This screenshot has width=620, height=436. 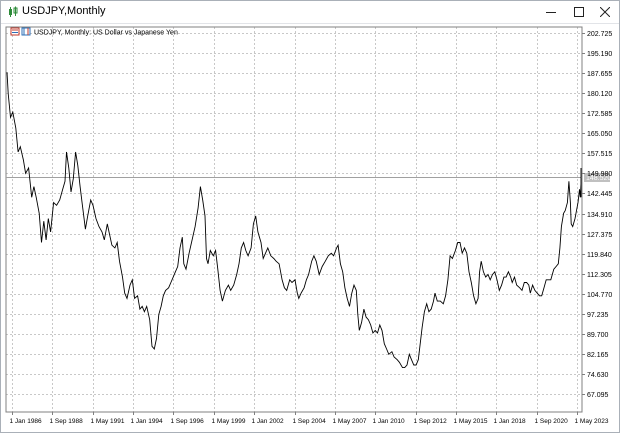 I want to click on maximize-button, so click(x=579, y=12).